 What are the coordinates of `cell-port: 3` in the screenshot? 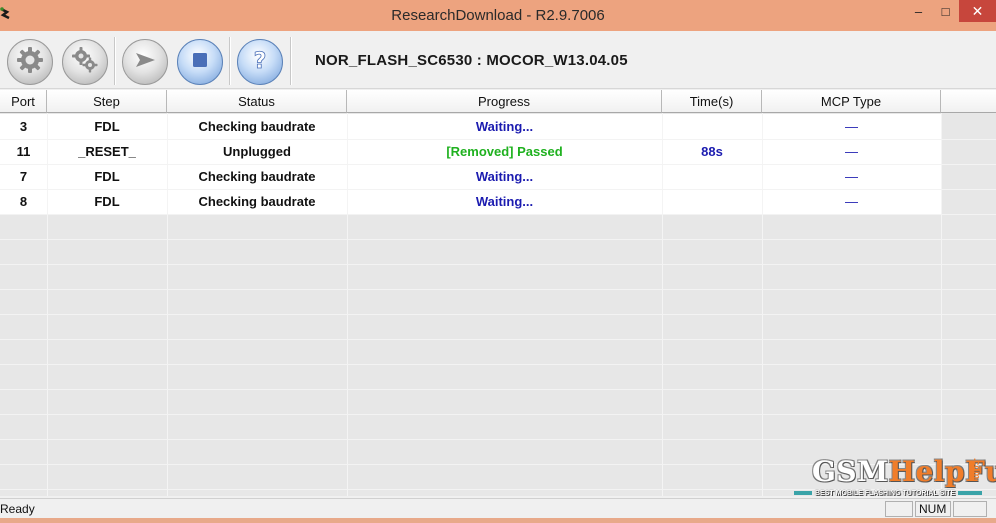 It's located at (23, 126).